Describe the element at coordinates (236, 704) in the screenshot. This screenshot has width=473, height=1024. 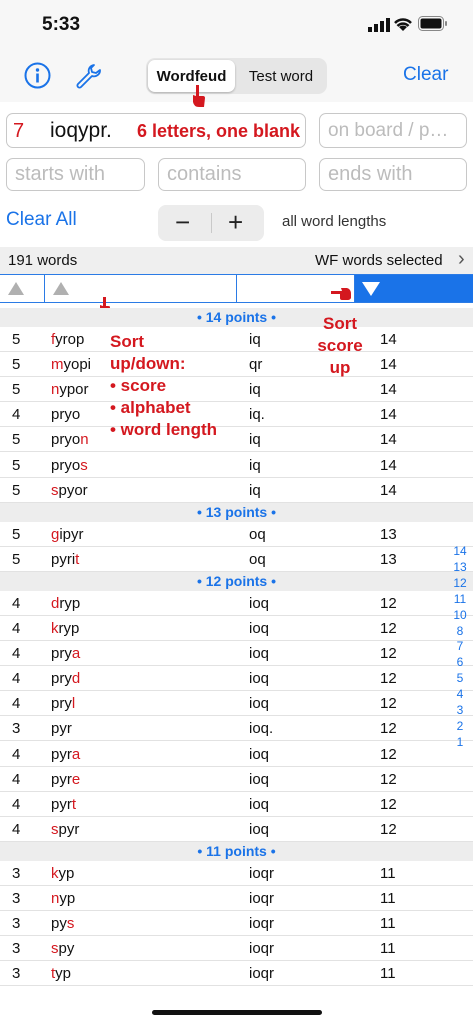
I see `word-row: 4 pryl ioq 12` at that location.